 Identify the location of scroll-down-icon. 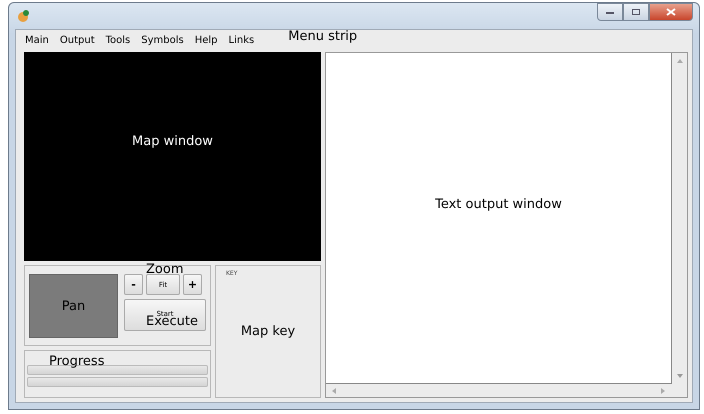
(679, 376).